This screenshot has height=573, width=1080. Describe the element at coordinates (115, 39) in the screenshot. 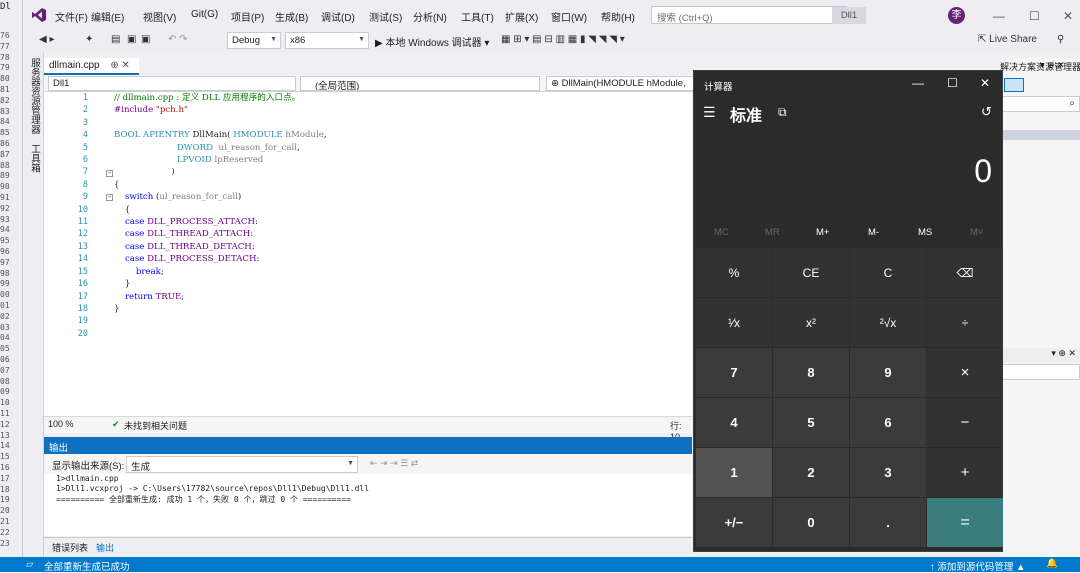

I see `open-icon: ▤` at that location.